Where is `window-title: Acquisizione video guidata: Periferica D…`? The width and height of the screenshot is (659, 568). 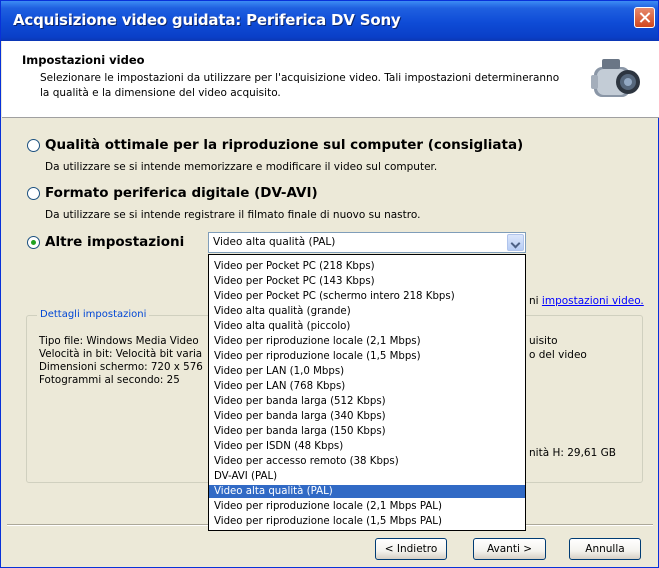 window-title: Acquisizione video guidata: Periferica D… is located at coordinates (207, 20).